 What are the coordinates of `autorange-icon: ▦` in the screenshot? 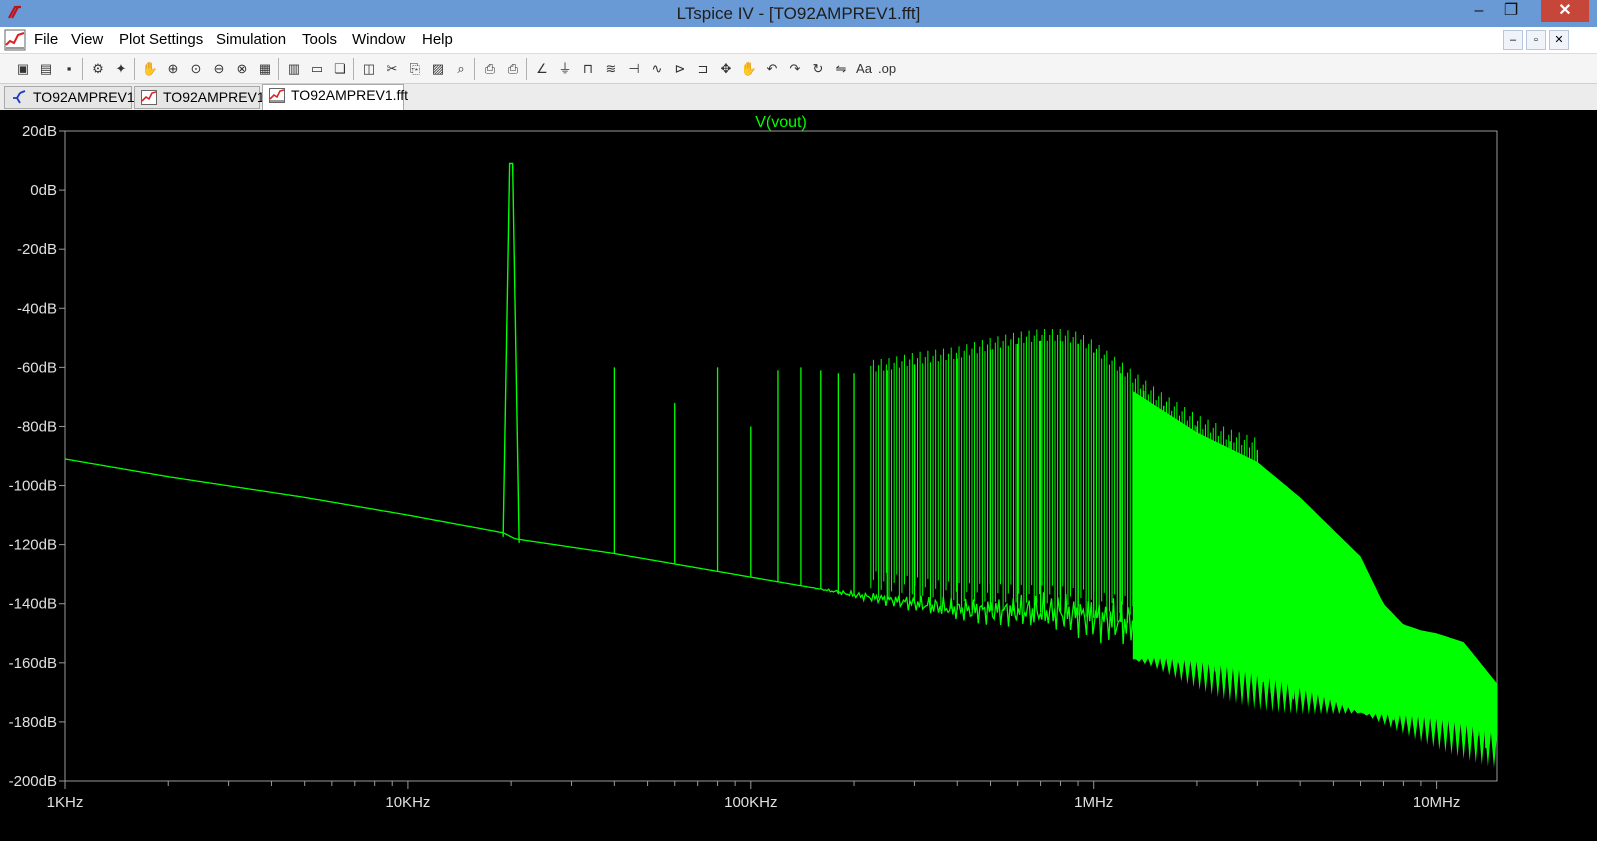 It's located at (265, 69).